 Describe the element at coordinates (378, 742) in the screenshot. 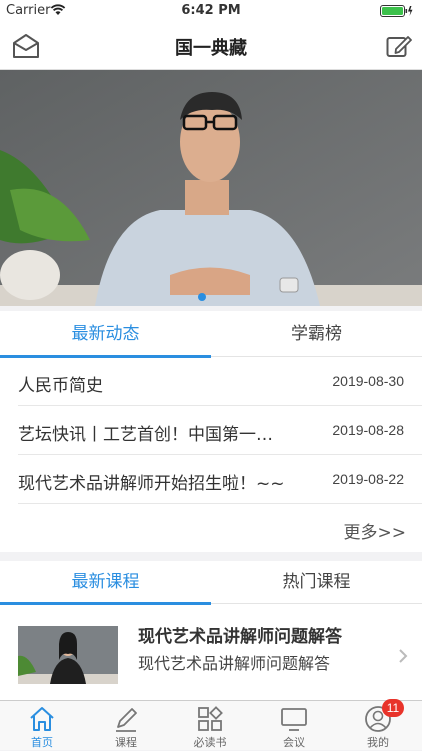

I see `tab-label: 我的` at that location.